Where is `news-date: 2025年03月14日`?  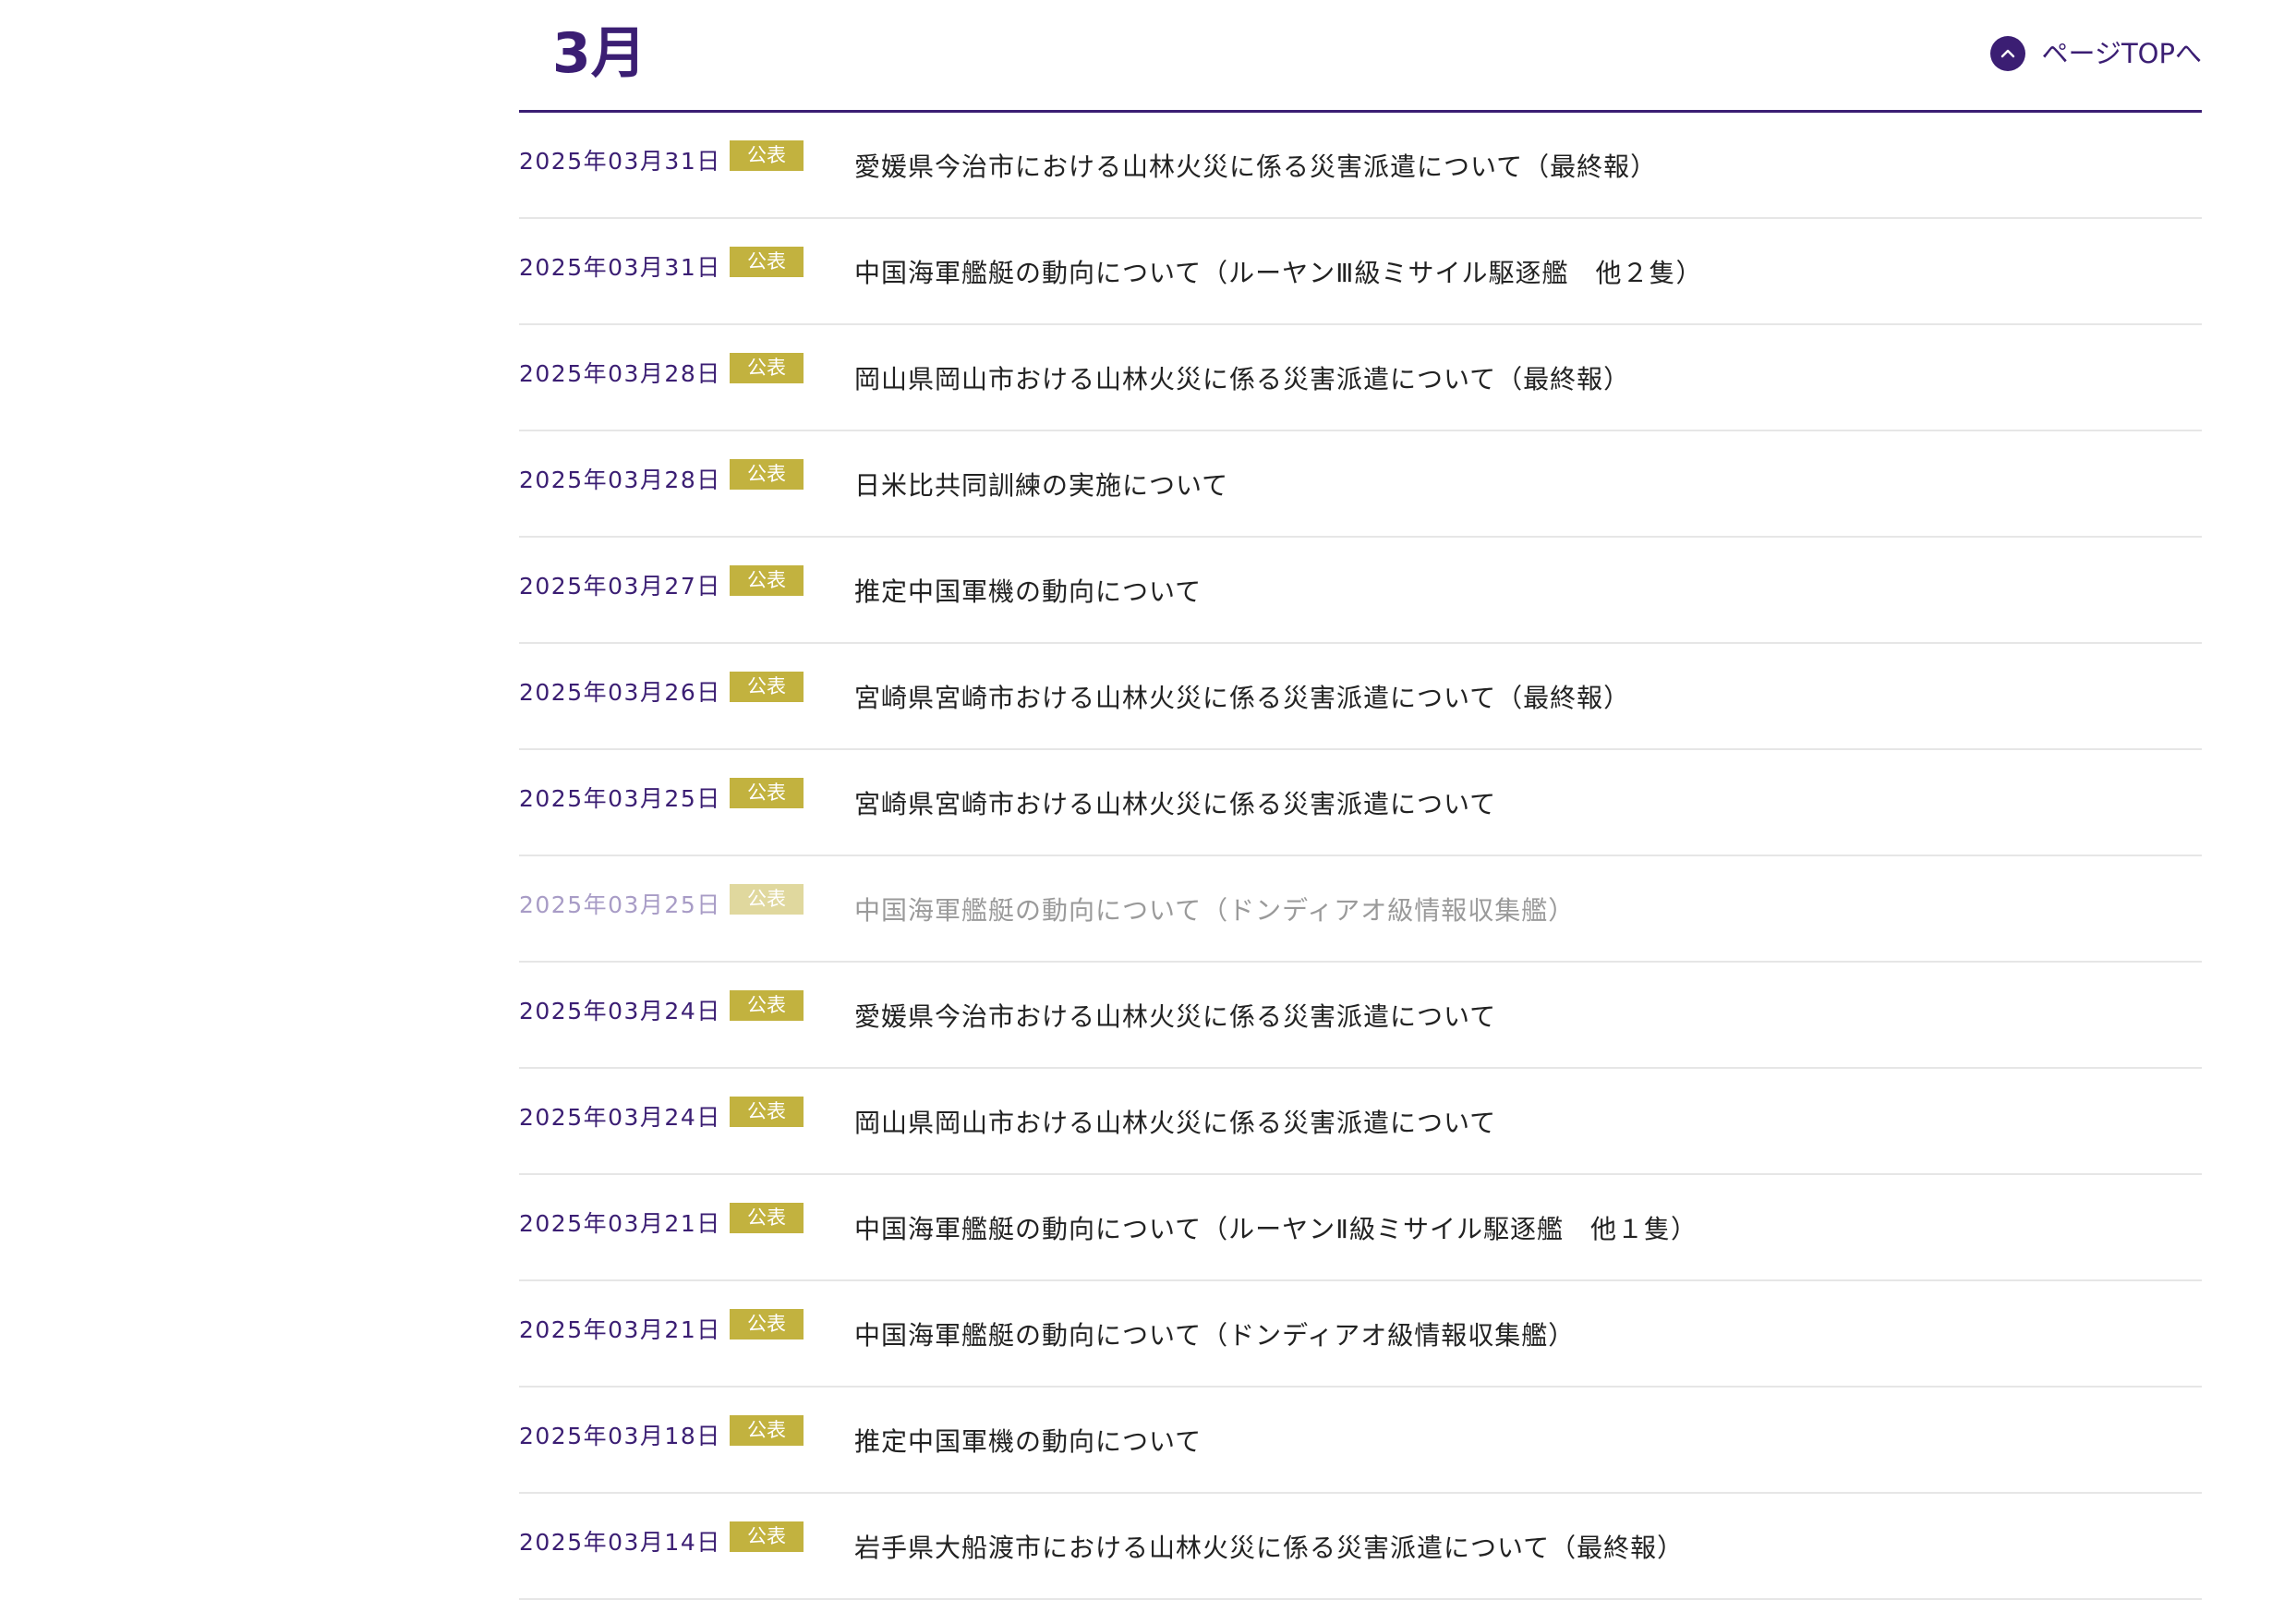 news-date: 2025年03月14日 is located at coordinates (620, 1542).